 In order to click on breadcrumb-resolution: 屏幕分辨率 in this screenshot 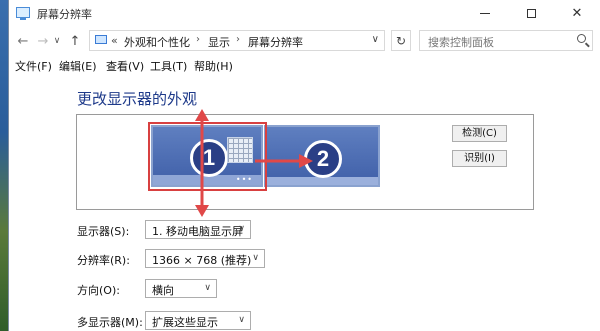, I will do `click(275, 42)`.